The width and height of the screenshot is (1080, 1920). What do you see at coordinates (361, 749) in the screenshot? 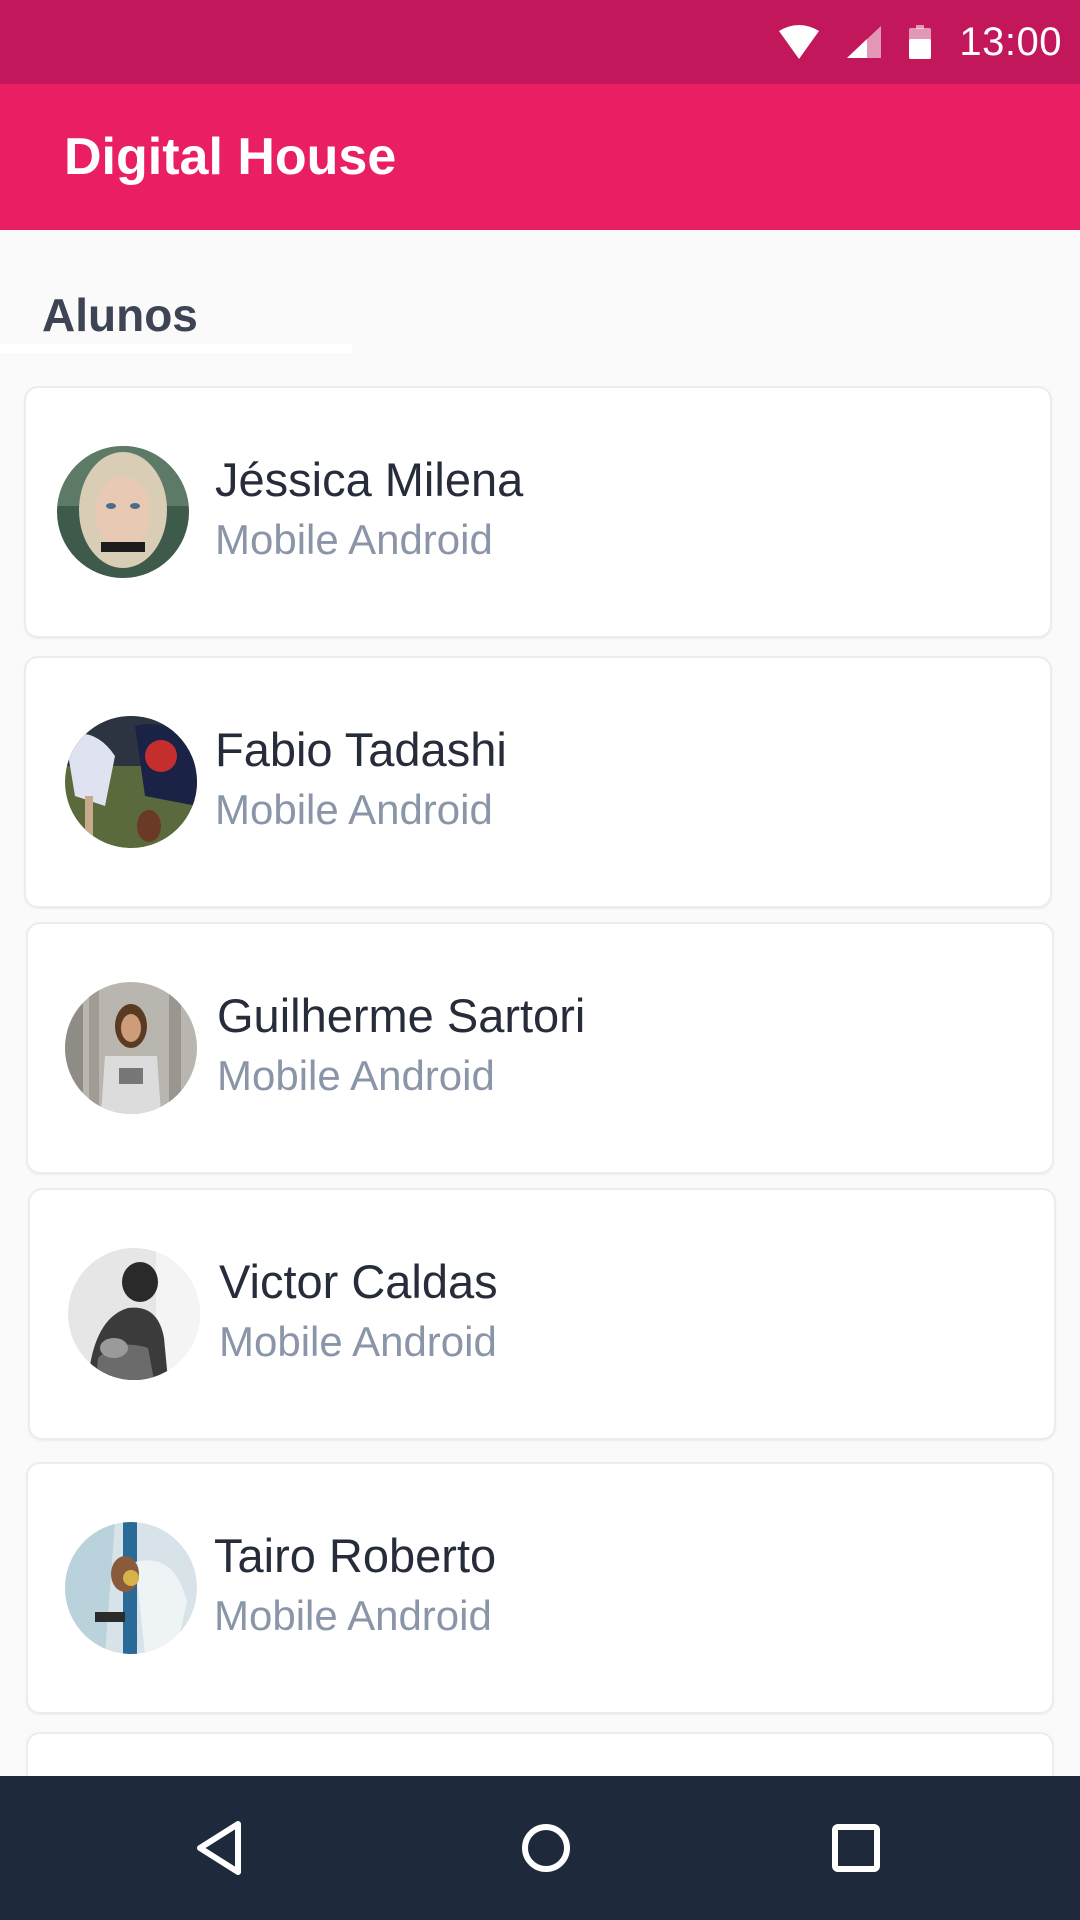
I see `student-name: Fabio Tadashi` at bounding box center [361, 749].